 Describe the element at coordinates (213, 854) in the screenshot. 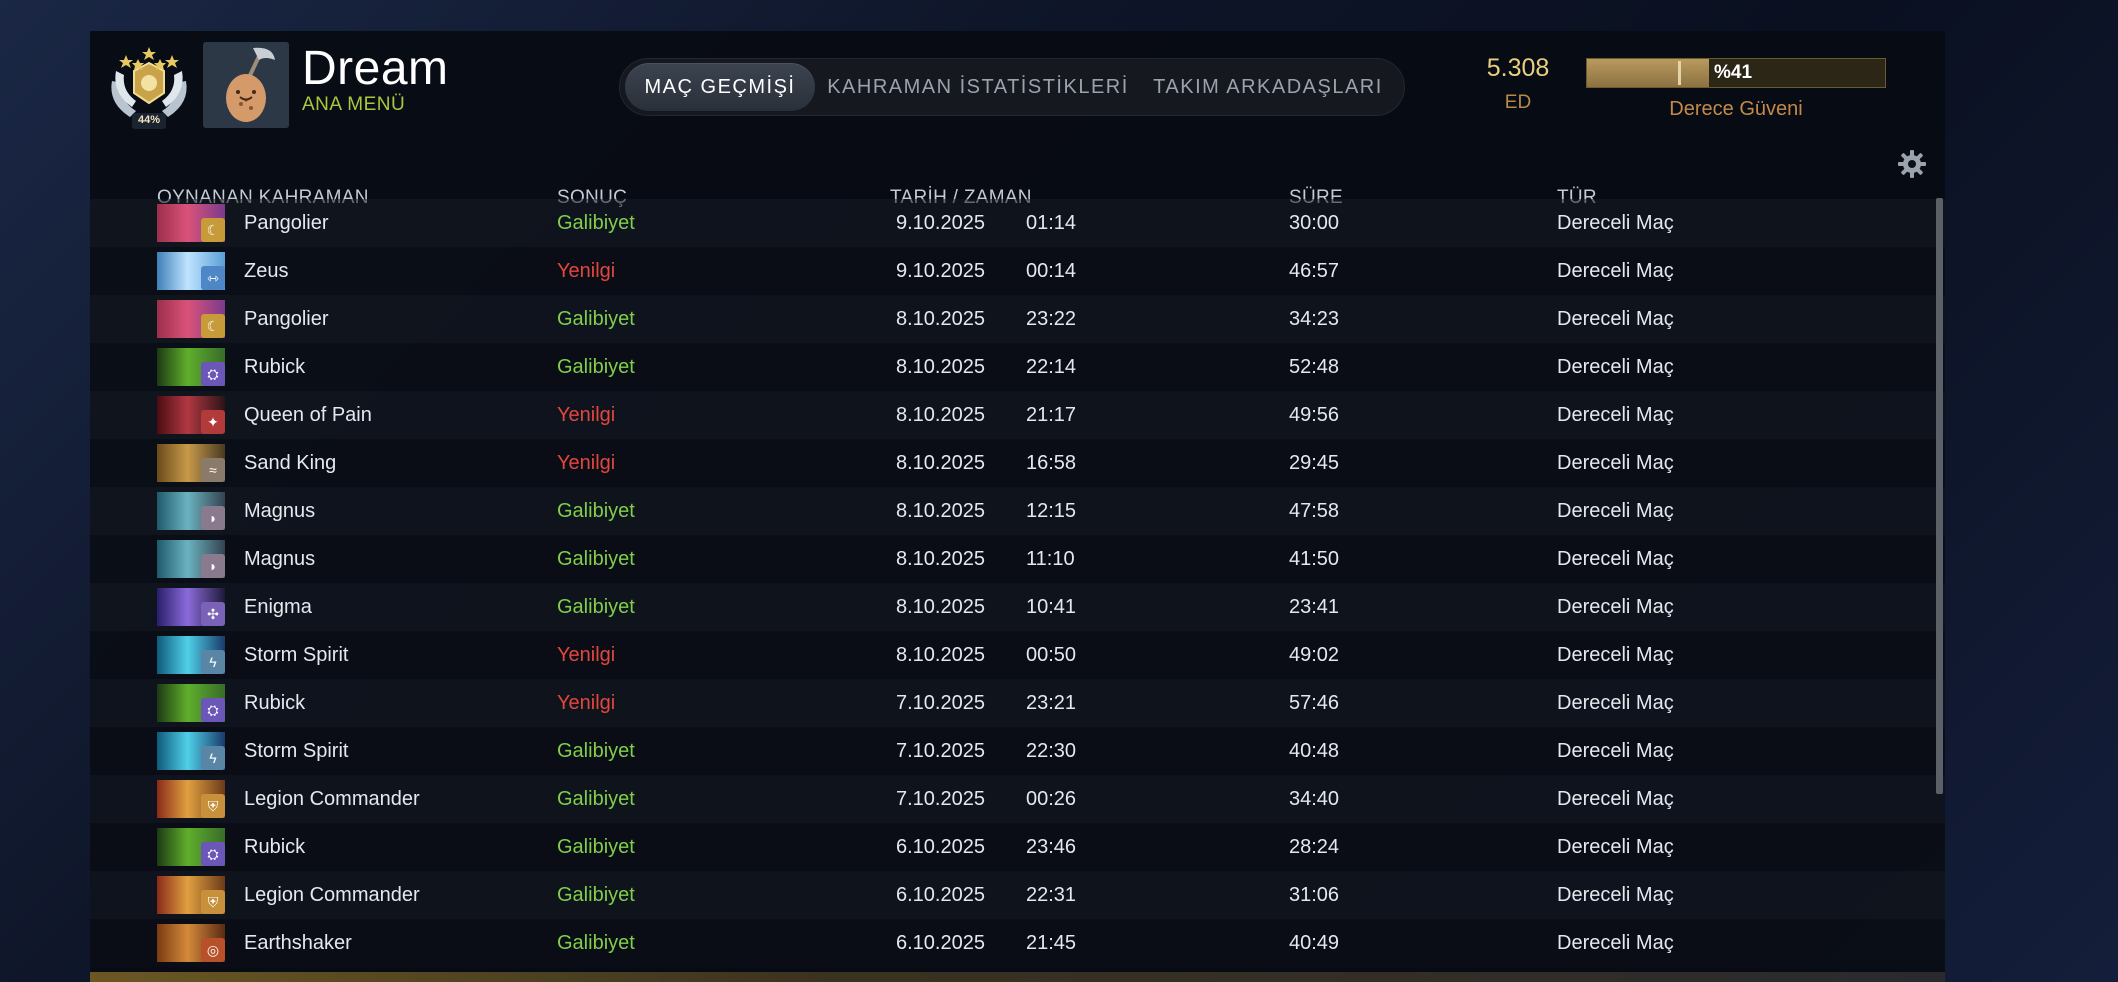

I see `role-badge-icon: ⛭` at that location.